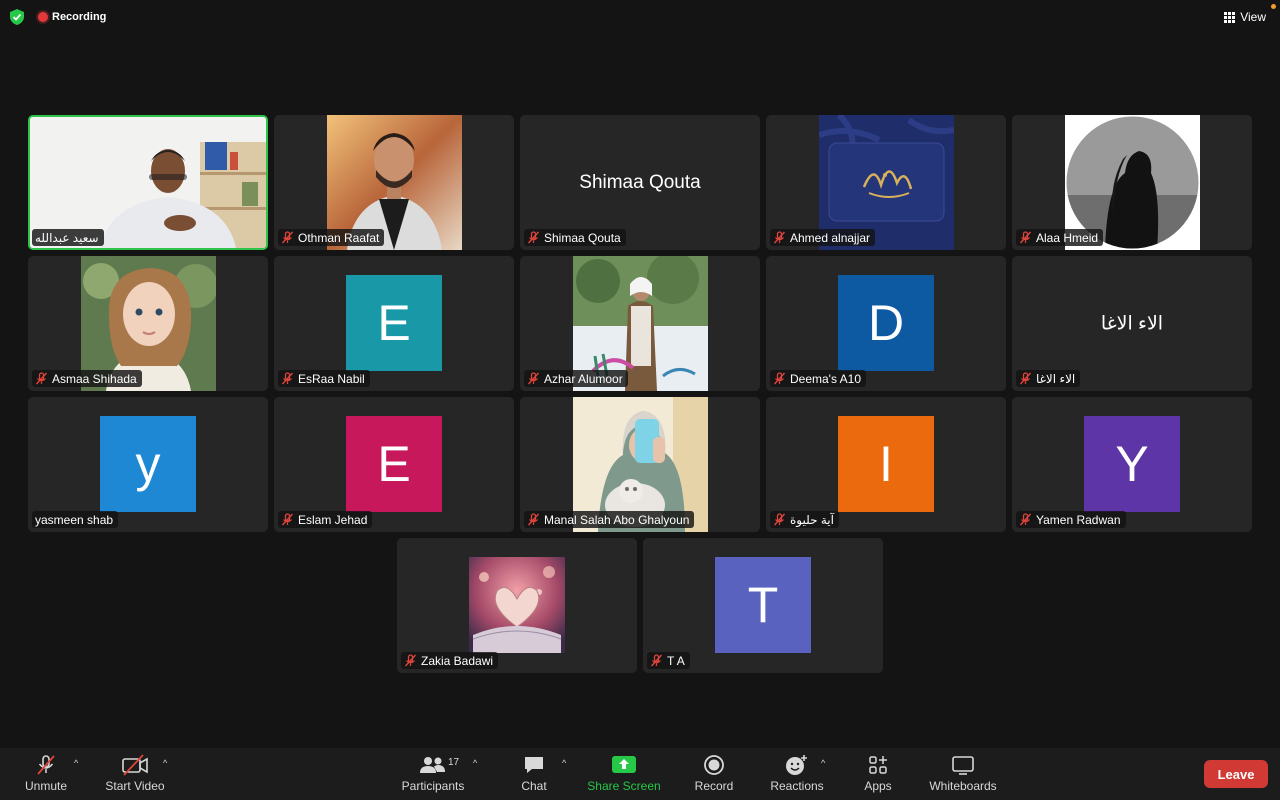 Image resolution: width=1280 pixels, height=800 pixels. Describe the element at coordinates (135, 765) in the screenshot. I see `video-off-icon` at that location.